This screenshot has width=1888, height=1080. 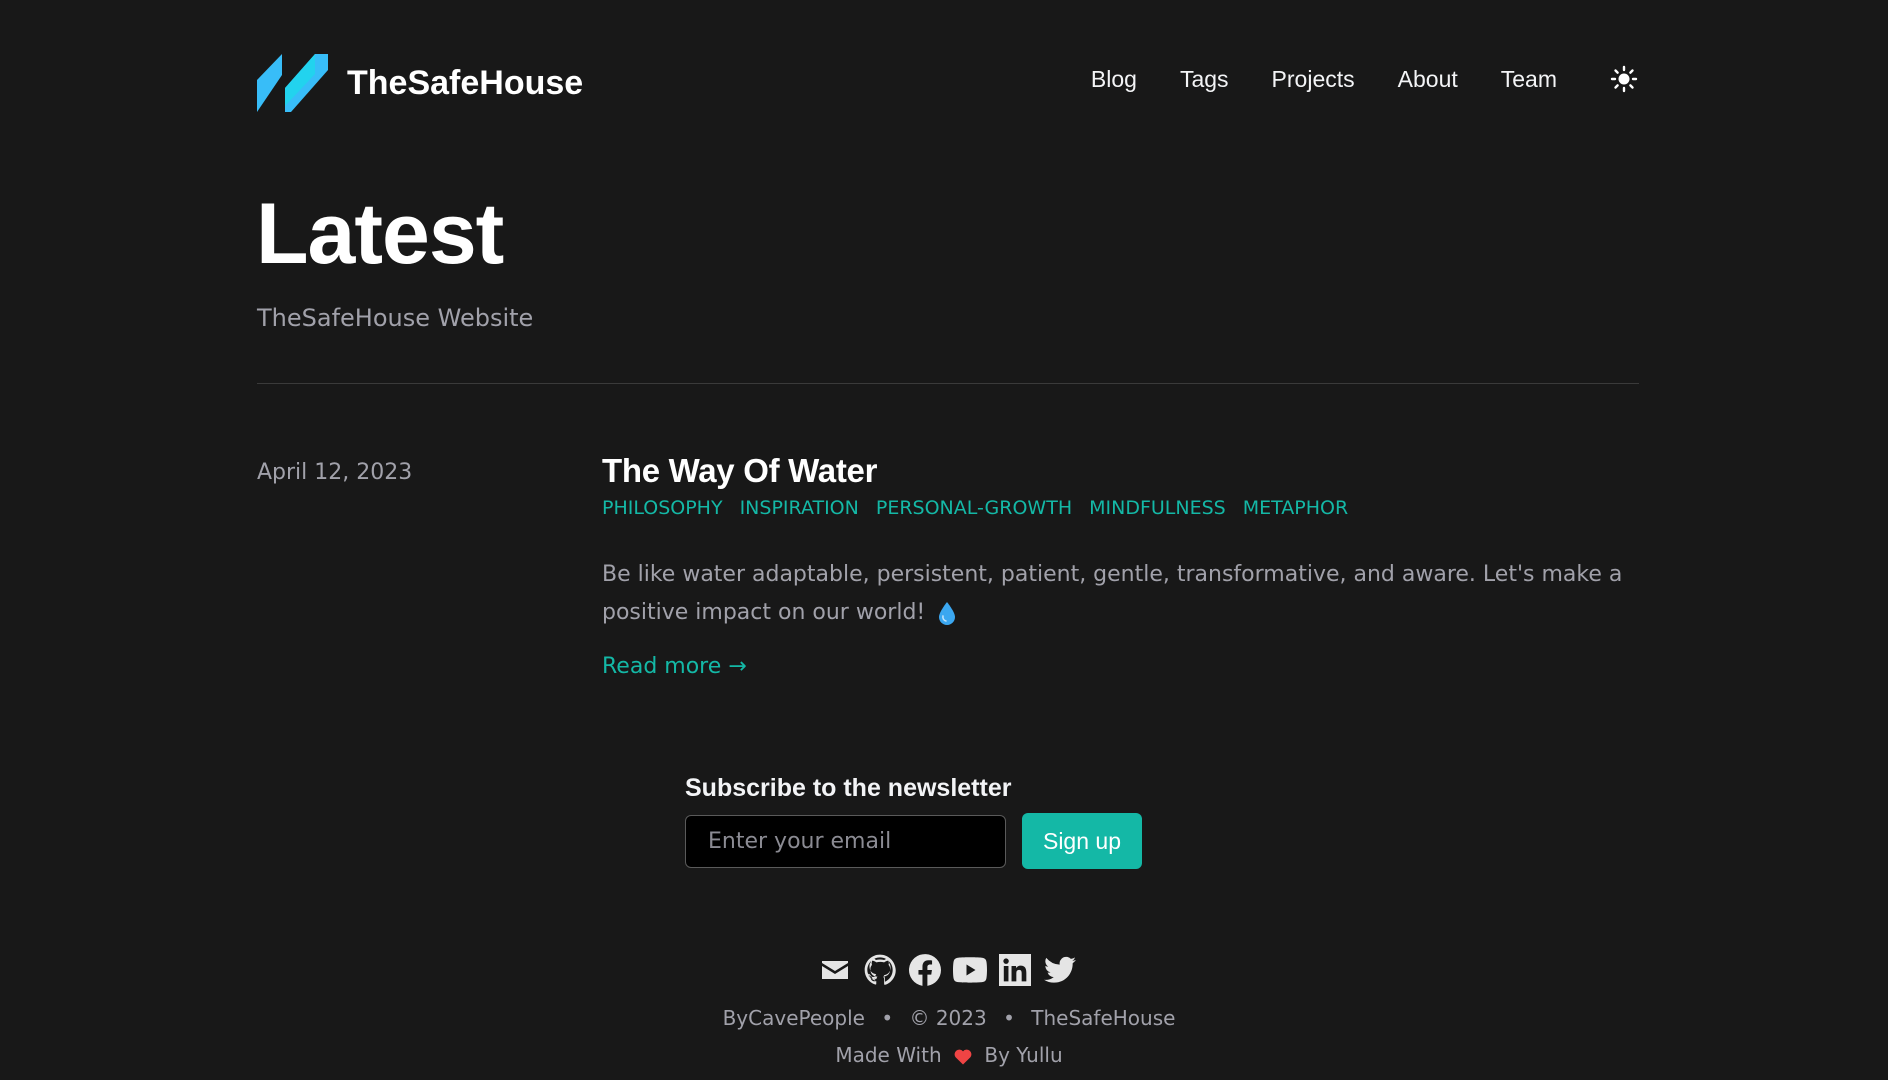 I want to click on youtube-icon, so click(x=969, y=970).